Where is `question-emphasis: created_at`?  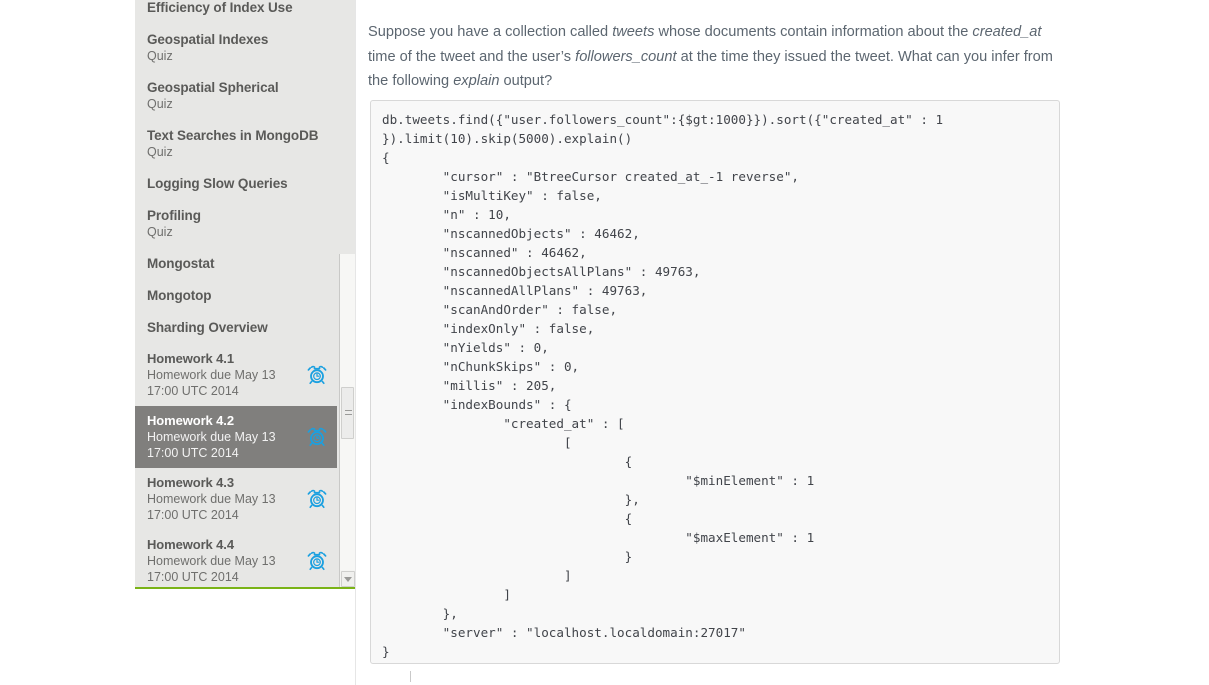 question-emphasis: created_at is located at coordinates (1007, 32).